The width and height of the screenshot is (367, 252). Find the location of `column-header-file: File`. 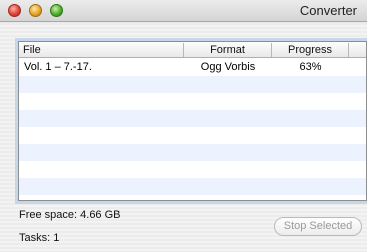

column-header-file: File is located at coordinates (103, 50).